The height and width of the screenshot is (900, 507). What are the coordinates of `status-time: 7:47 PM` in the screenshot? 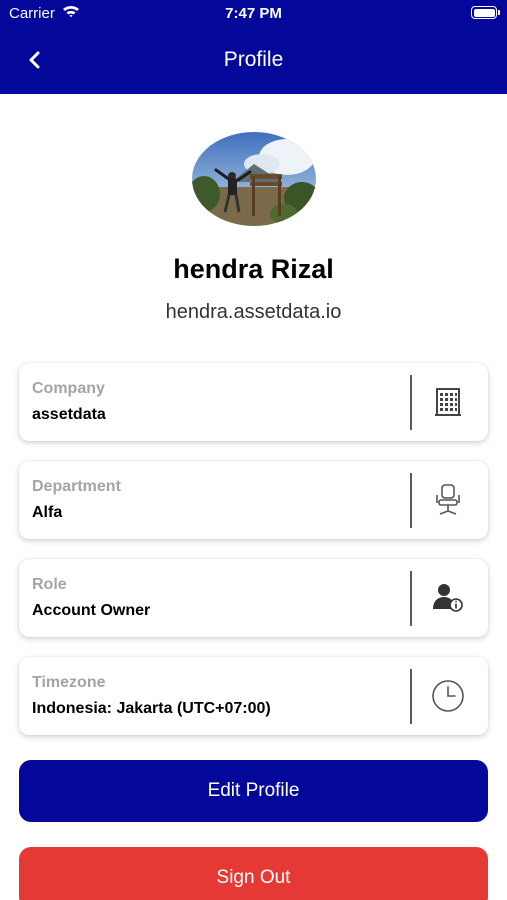 It's located at (253, 13).